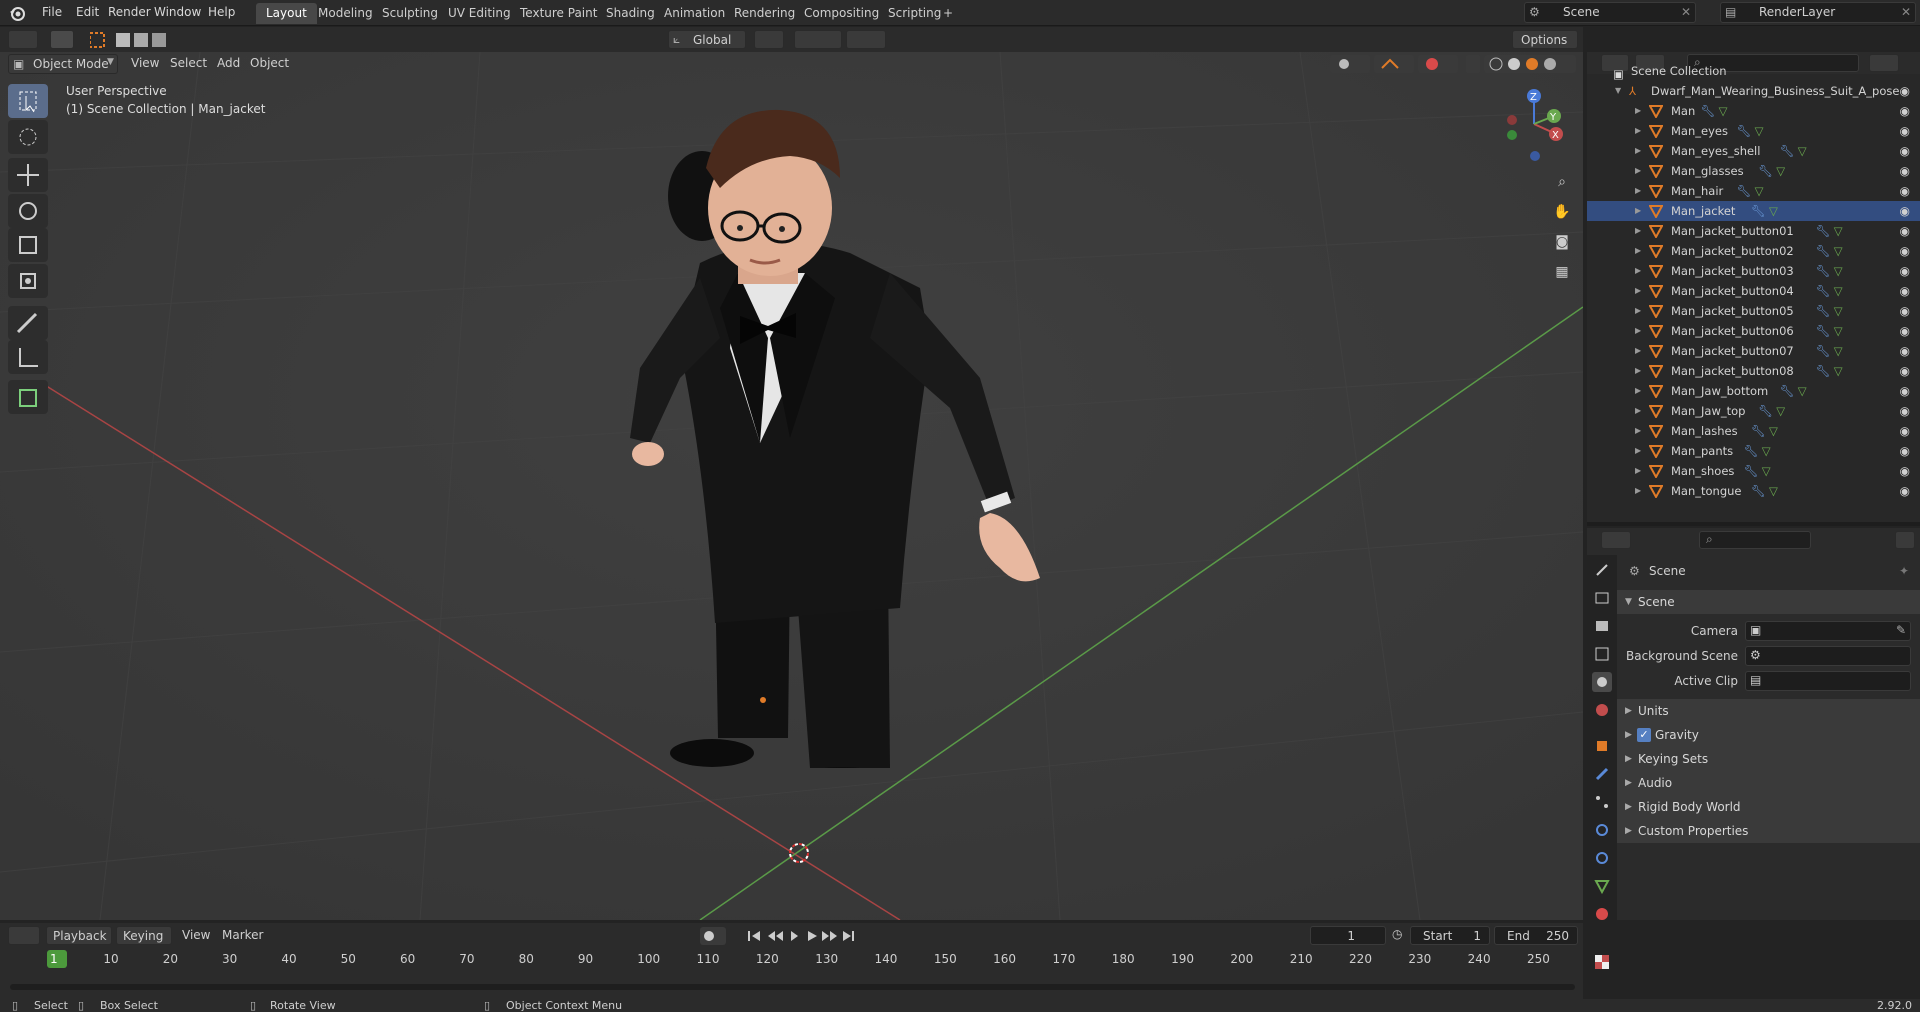 The image size is (1920, 1012). What do you see at coordinates (28, 245) in the screenshot?
I see `scale-tool-icon` at bounding box center [28, 245].